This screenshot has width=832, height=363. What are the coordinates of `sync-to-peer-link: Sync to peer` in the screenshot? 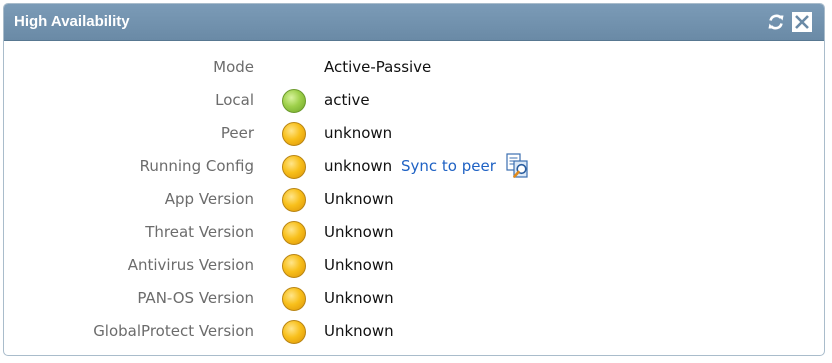 It's located at (448, 166).